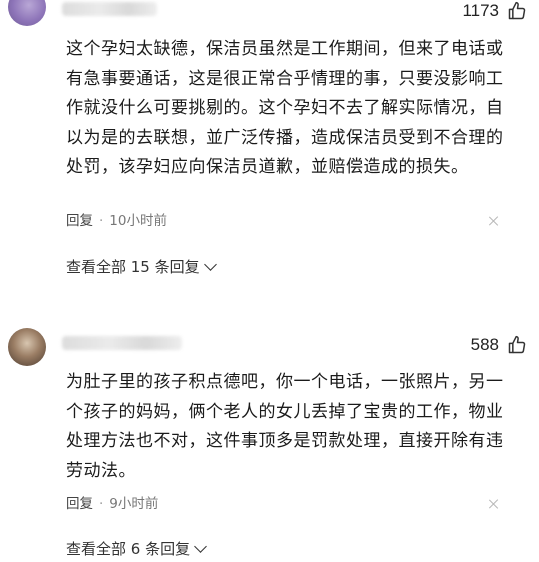 Image resolution: width=539 pixels, height=562 pixels. I want to click on like-count: 1173, so click(480, 10).